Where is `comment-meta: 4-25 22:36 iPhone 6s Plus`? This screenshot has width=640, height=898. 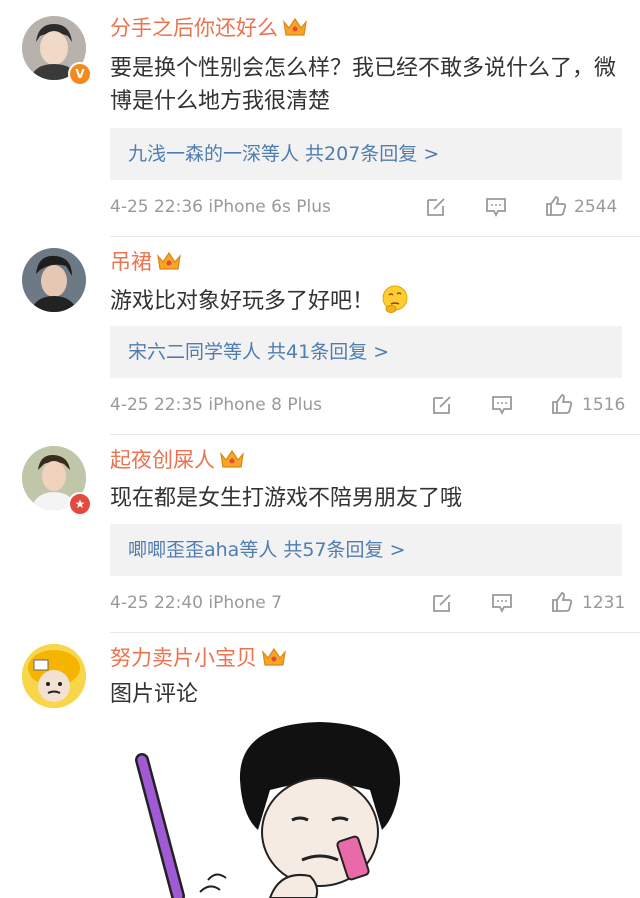
comment-meta: 4-25 22:36 iPhone 6s Plus is located at coordinates (220, 207).